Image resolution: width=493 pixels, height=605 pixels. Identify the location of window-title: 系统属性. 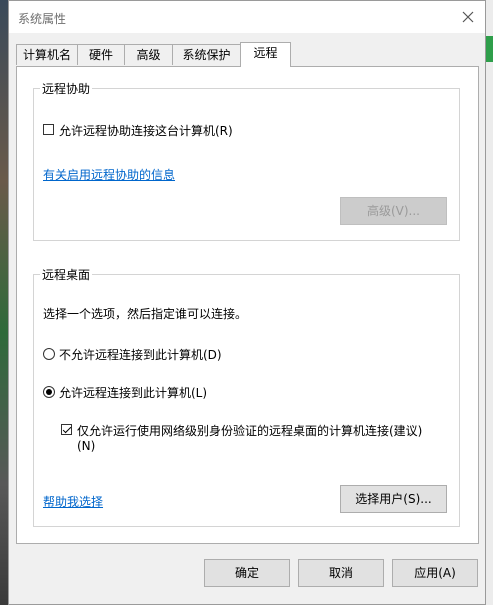
(42, 19).